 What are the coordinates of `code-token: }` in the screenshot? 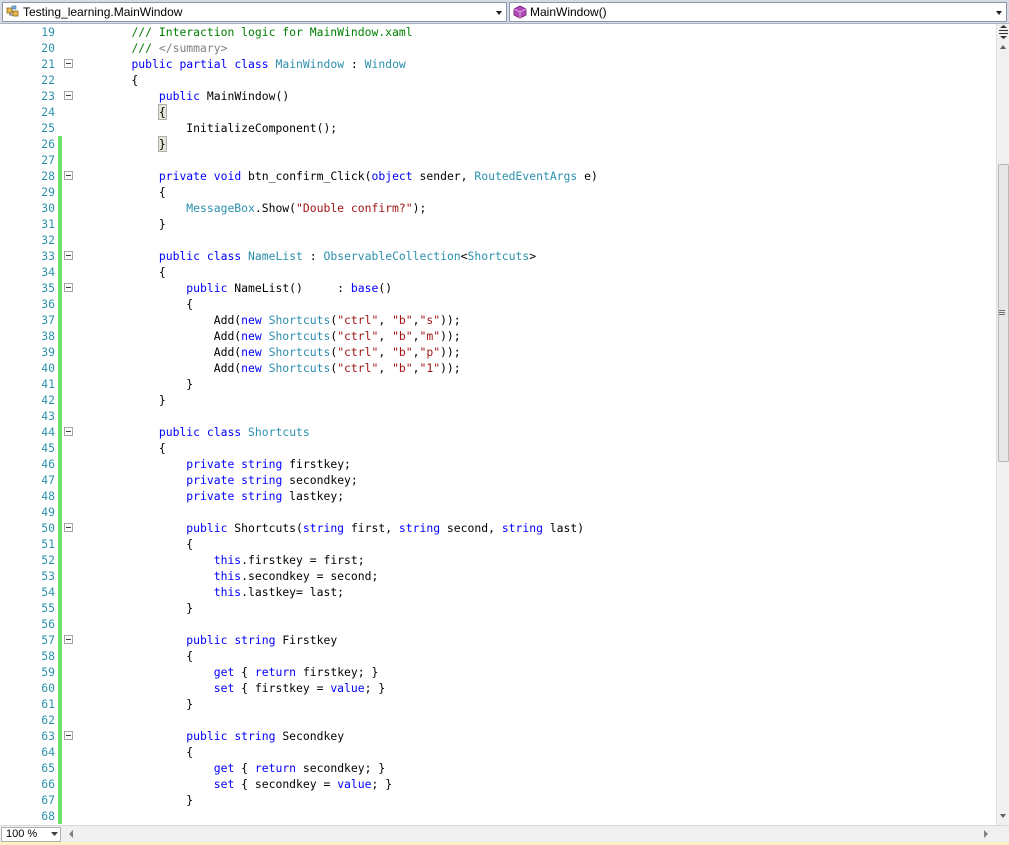 It's located at (162, 144).